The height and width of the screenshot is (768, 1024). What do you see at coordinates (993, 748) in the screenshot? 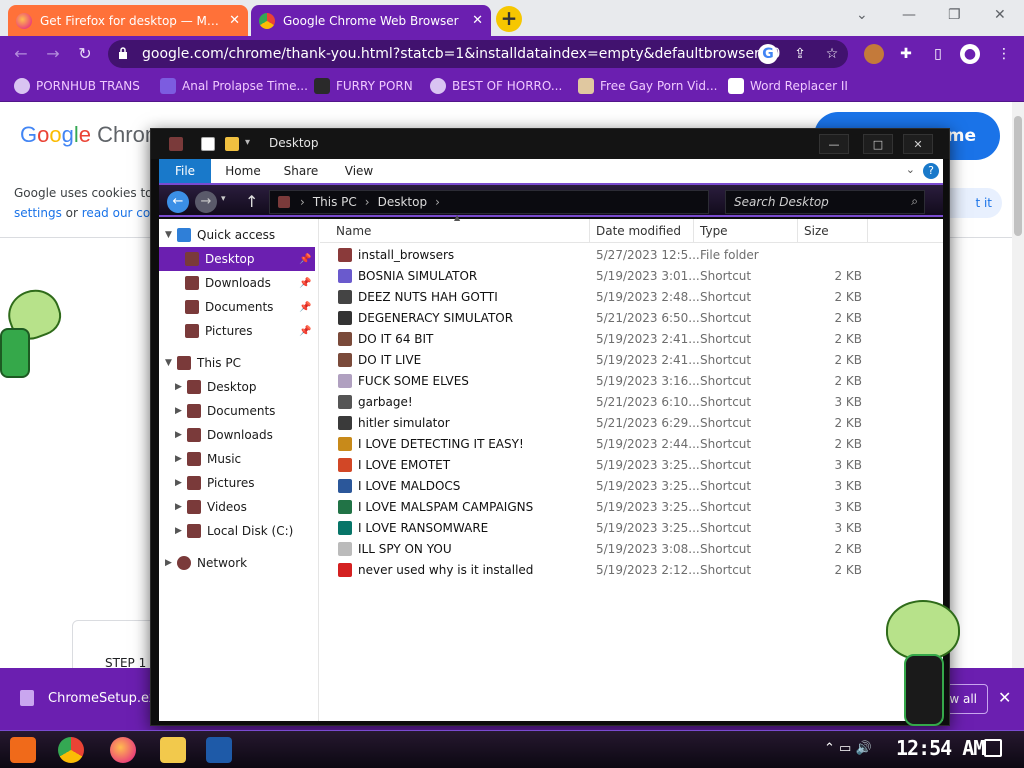
I see `notification-icon` at bounding box center [993, 748].